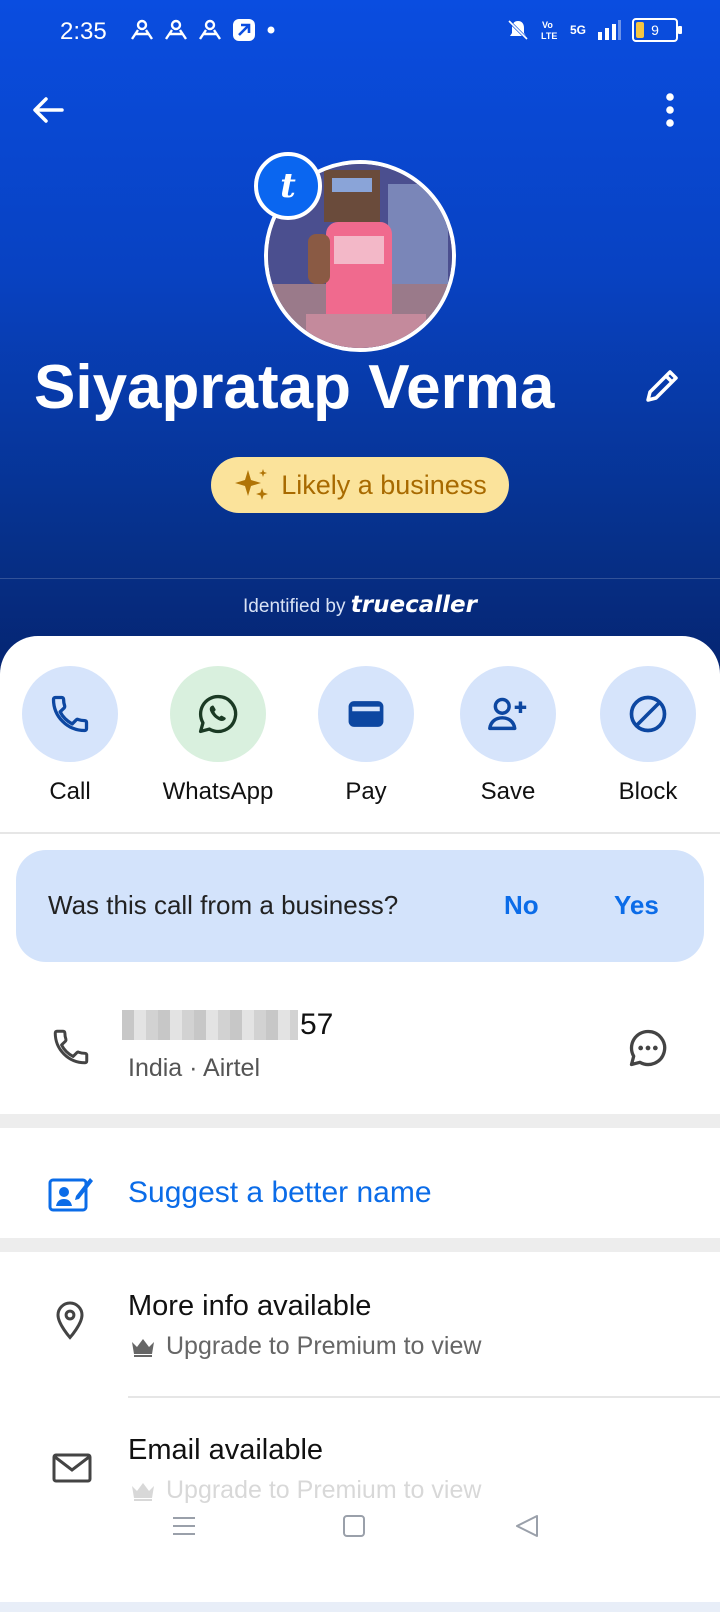  Describe the element at coordinates (244, 30) in the screenshot. I see `app-notification-icon` at that location.